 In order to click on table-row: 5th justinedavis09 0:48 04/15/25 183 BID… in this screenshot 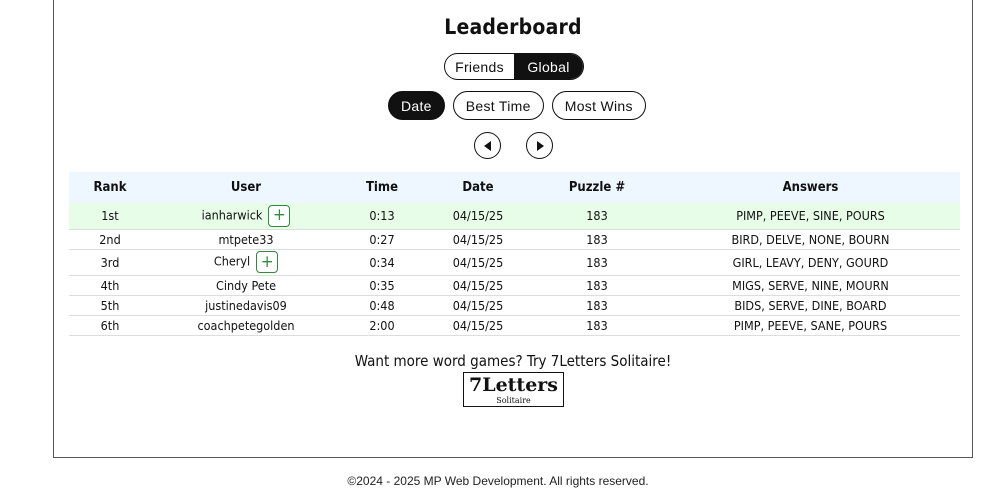, I will do `click(514, 305)`.